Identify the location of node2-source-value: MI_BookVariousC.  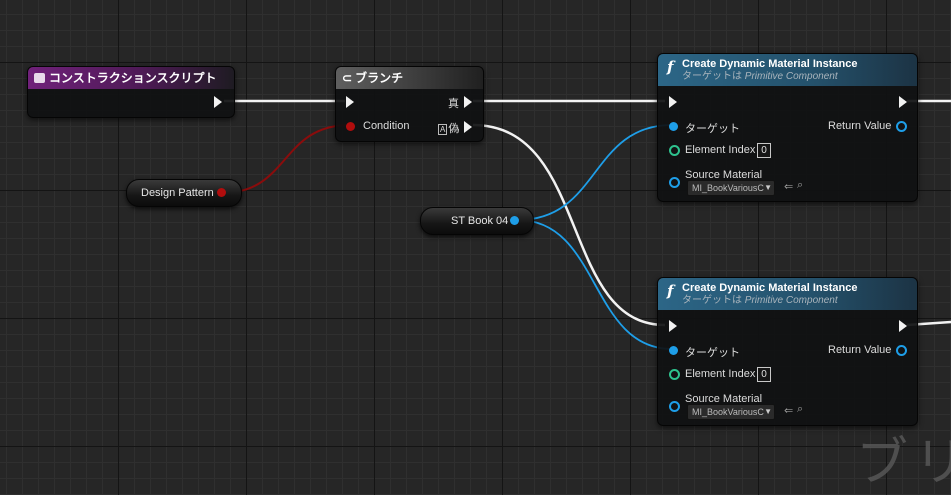
(728, 412).